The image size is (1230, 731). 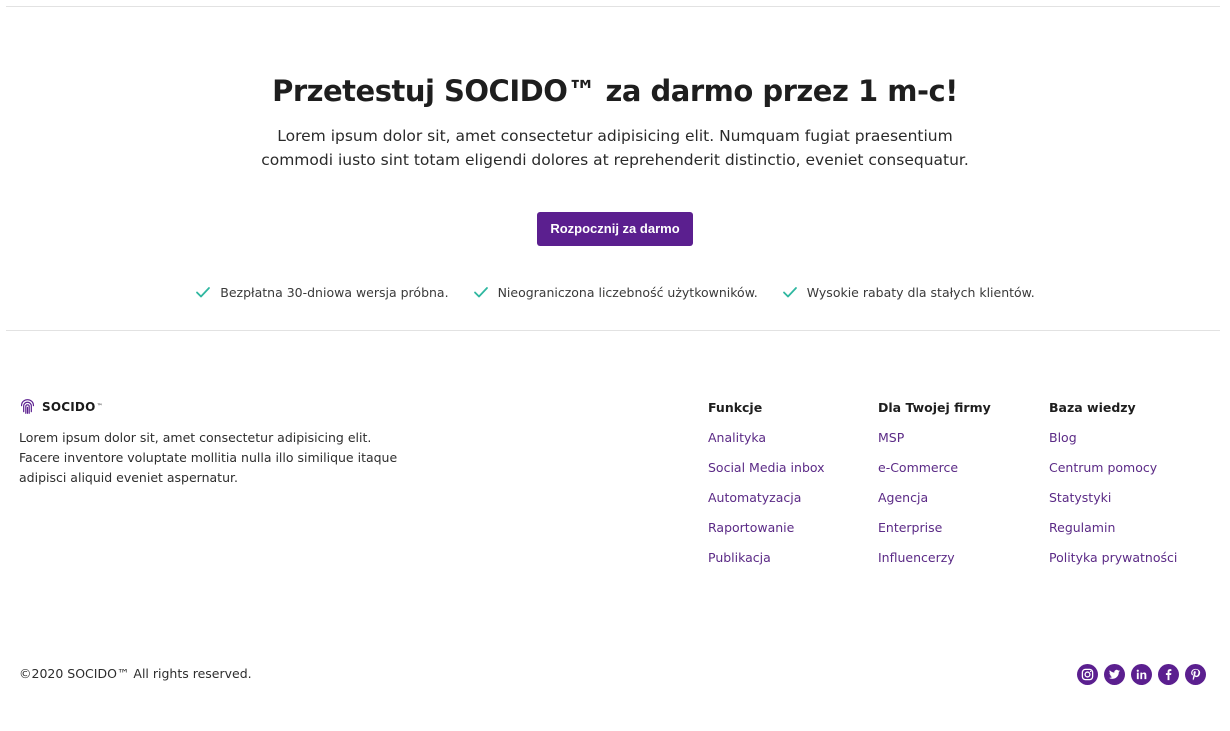 I want to click on column-title: Baza wiedzy, so click(x=1092, y=407).